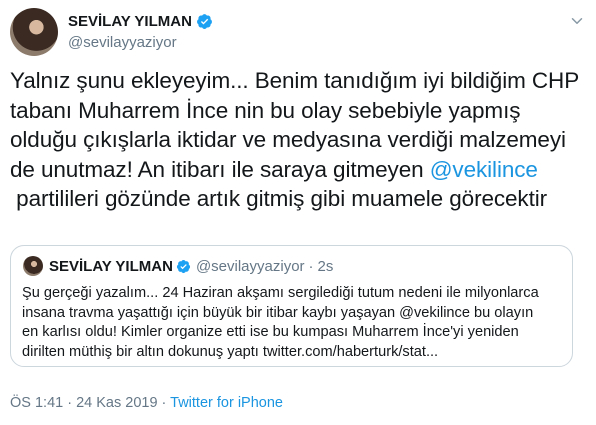 This screenshot has height=425, width=596. Describe the element at coordinates (33, 266) in the screenshot. I see `quoted-avatar` at that location.